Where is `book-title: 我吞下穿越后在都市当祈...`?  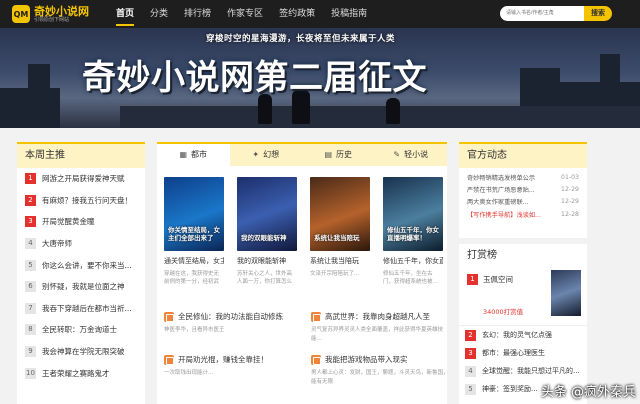
book-title: 我吞下穿越后在都市当祈... is located at coordinates (87, 308).